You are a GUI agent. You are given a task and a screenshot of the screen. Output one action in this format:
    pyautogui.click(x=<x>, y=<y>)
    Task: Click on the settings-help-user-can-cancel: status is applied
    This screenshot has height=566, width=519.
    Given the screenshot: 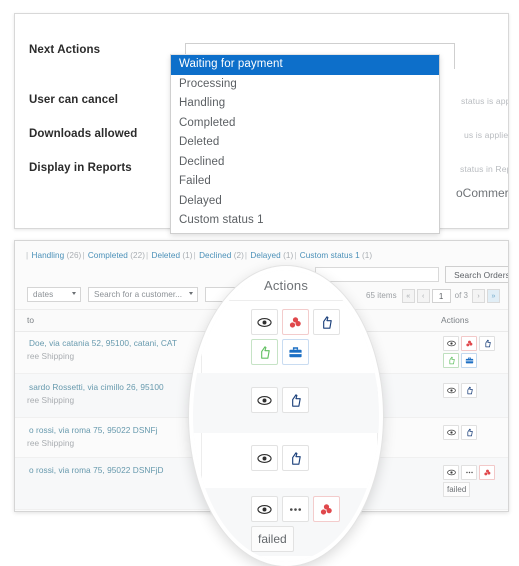 What is the action you would take?
    pyautogui.click(x=484, y=101)
    